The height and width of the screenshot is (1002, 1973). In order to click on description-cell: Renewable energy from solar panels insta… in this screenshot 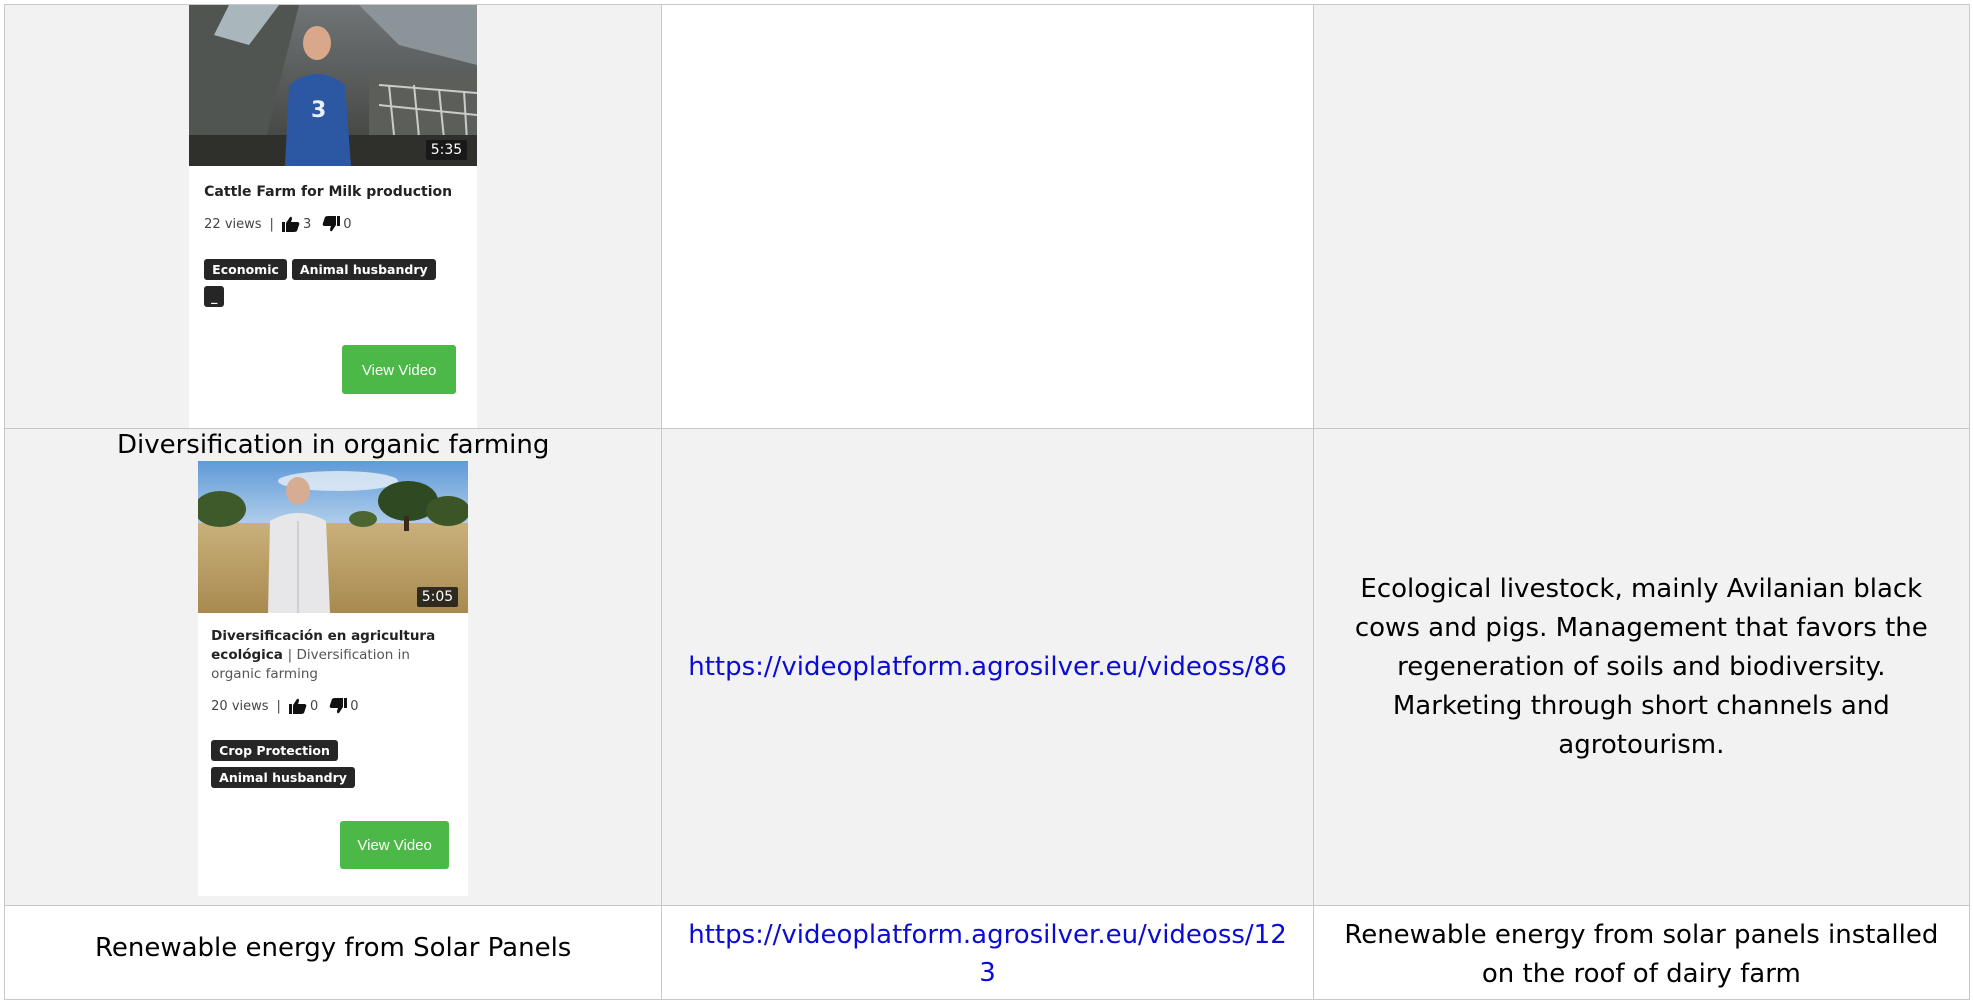, I will do `click(1641, 952)`.